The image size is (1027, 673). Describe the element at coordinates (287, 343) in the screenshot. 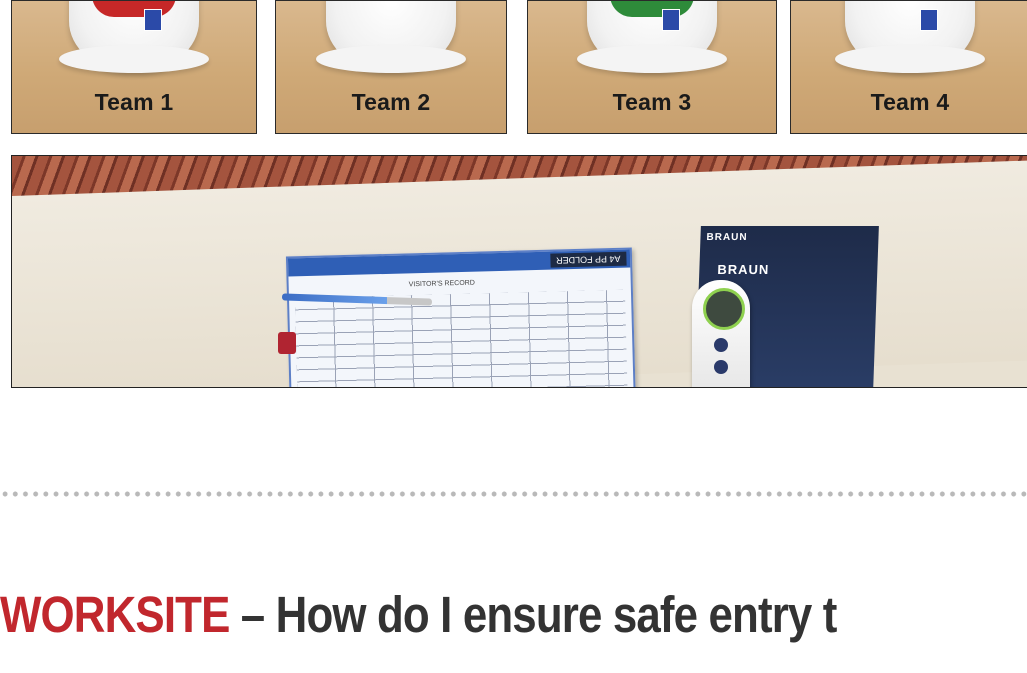

I see `binder-clip-image` at that location.